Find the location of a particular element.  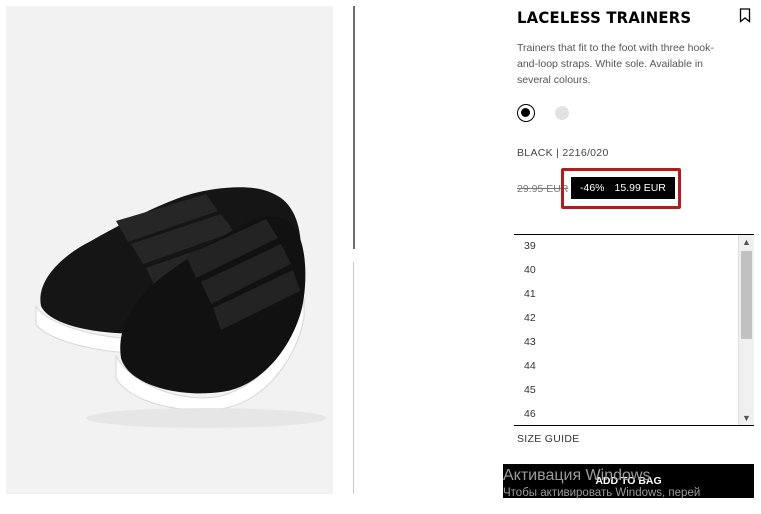

size-list: 39 40 41 42 43 44 45 46 ▲ ▼ is located at coordinates (634, 330).